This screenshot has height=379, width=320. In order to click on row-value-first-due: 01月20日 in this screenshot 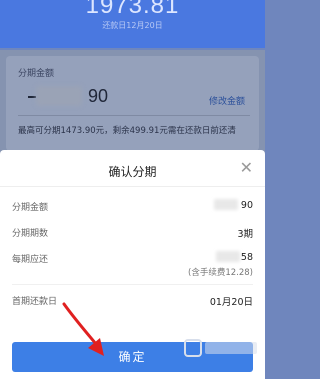, I will do `click(231, 302)`.